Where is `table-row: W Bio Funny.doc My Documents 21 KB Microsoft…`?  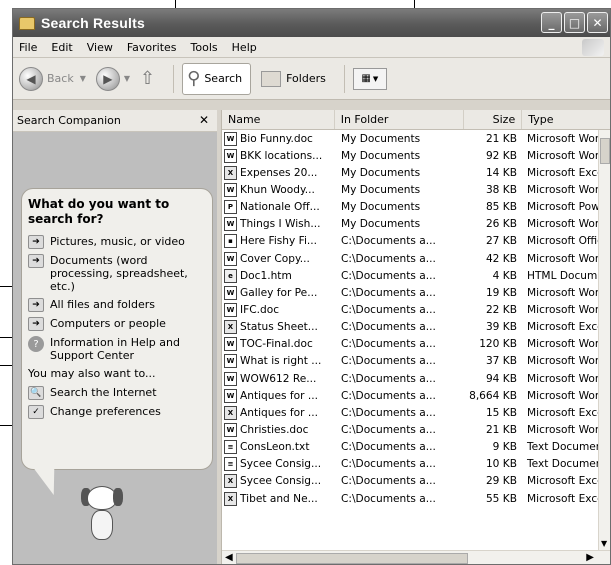
table-row: W Bio Funny.doc My Documents 21 KB Microsoft… is located at coordinates (410, 138).